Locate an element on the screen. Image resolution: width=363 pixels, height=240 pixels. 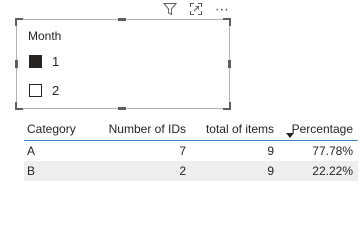
resize-handle-left is located at coordinates (16, 64).